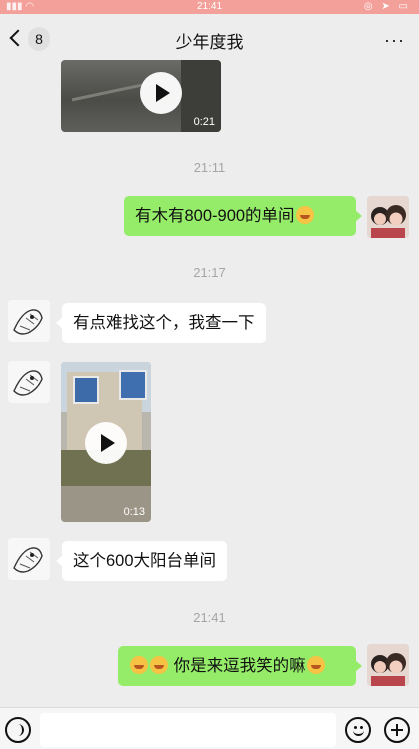 The width and height of the screenshot is (419, 749). What do you see at coordinates (387, 6) in the screenshot?
I see `status-icons: ◎ ➤ ▭` at bounding box center [387, 6].